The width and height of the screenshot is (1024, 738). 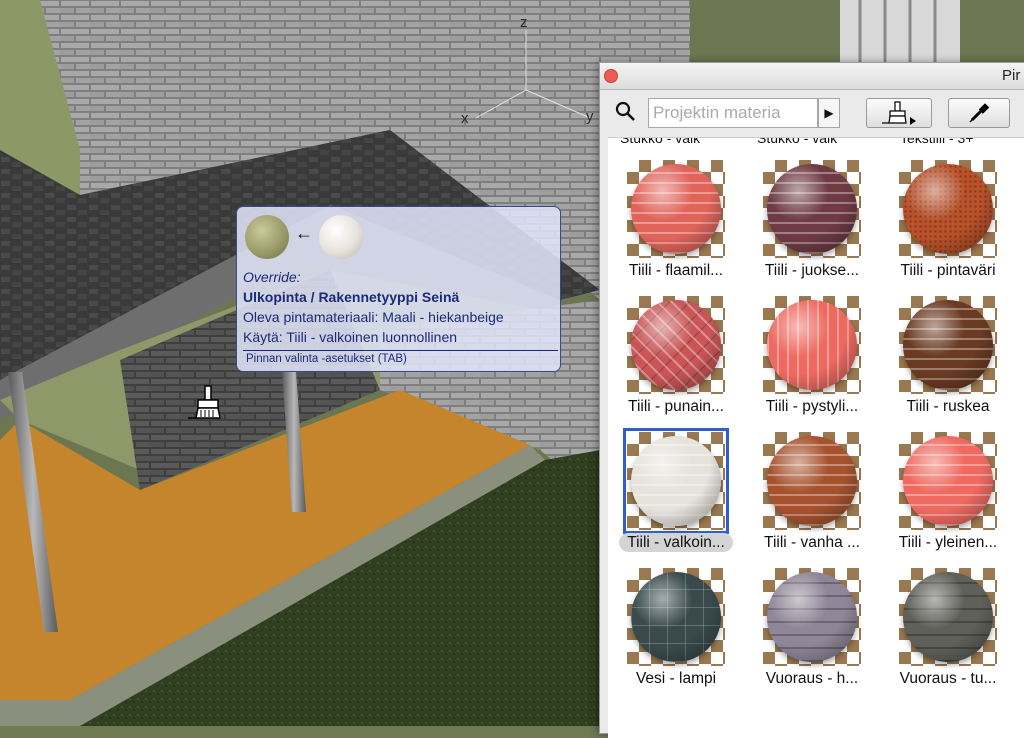 What do you see at coordinates (350, 337) in the screenshot?
I see `tooltip-apply-material: Käytä: Tiili - valkoinen luonnollinen` at bounding box center [350, 337].